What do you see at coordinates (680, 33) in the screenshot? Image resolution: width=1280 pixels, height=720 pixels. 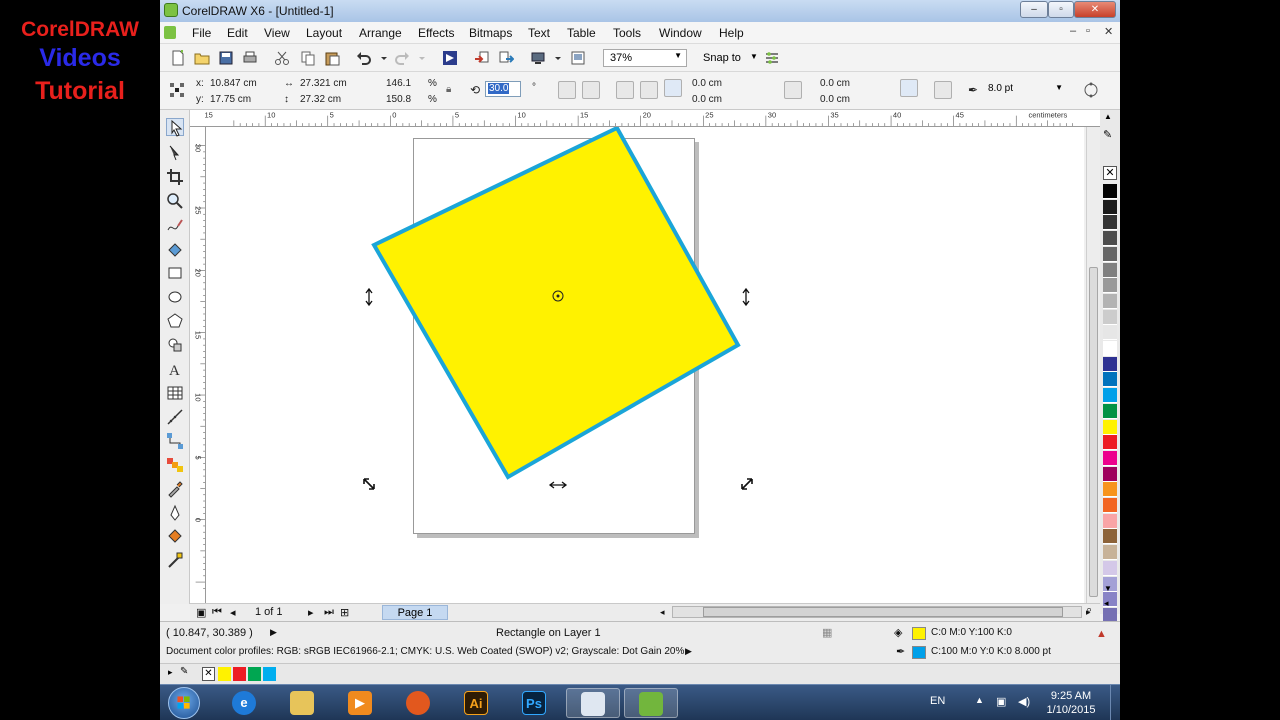 I see `menu-window: Window` at bounding box center [680, 33].